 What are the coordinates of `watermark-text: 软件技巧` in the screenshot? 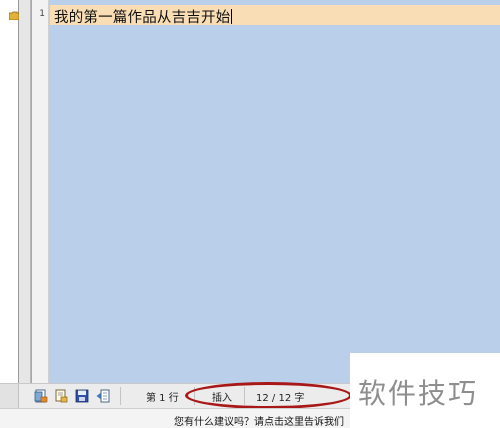 It's located at (418, 393).